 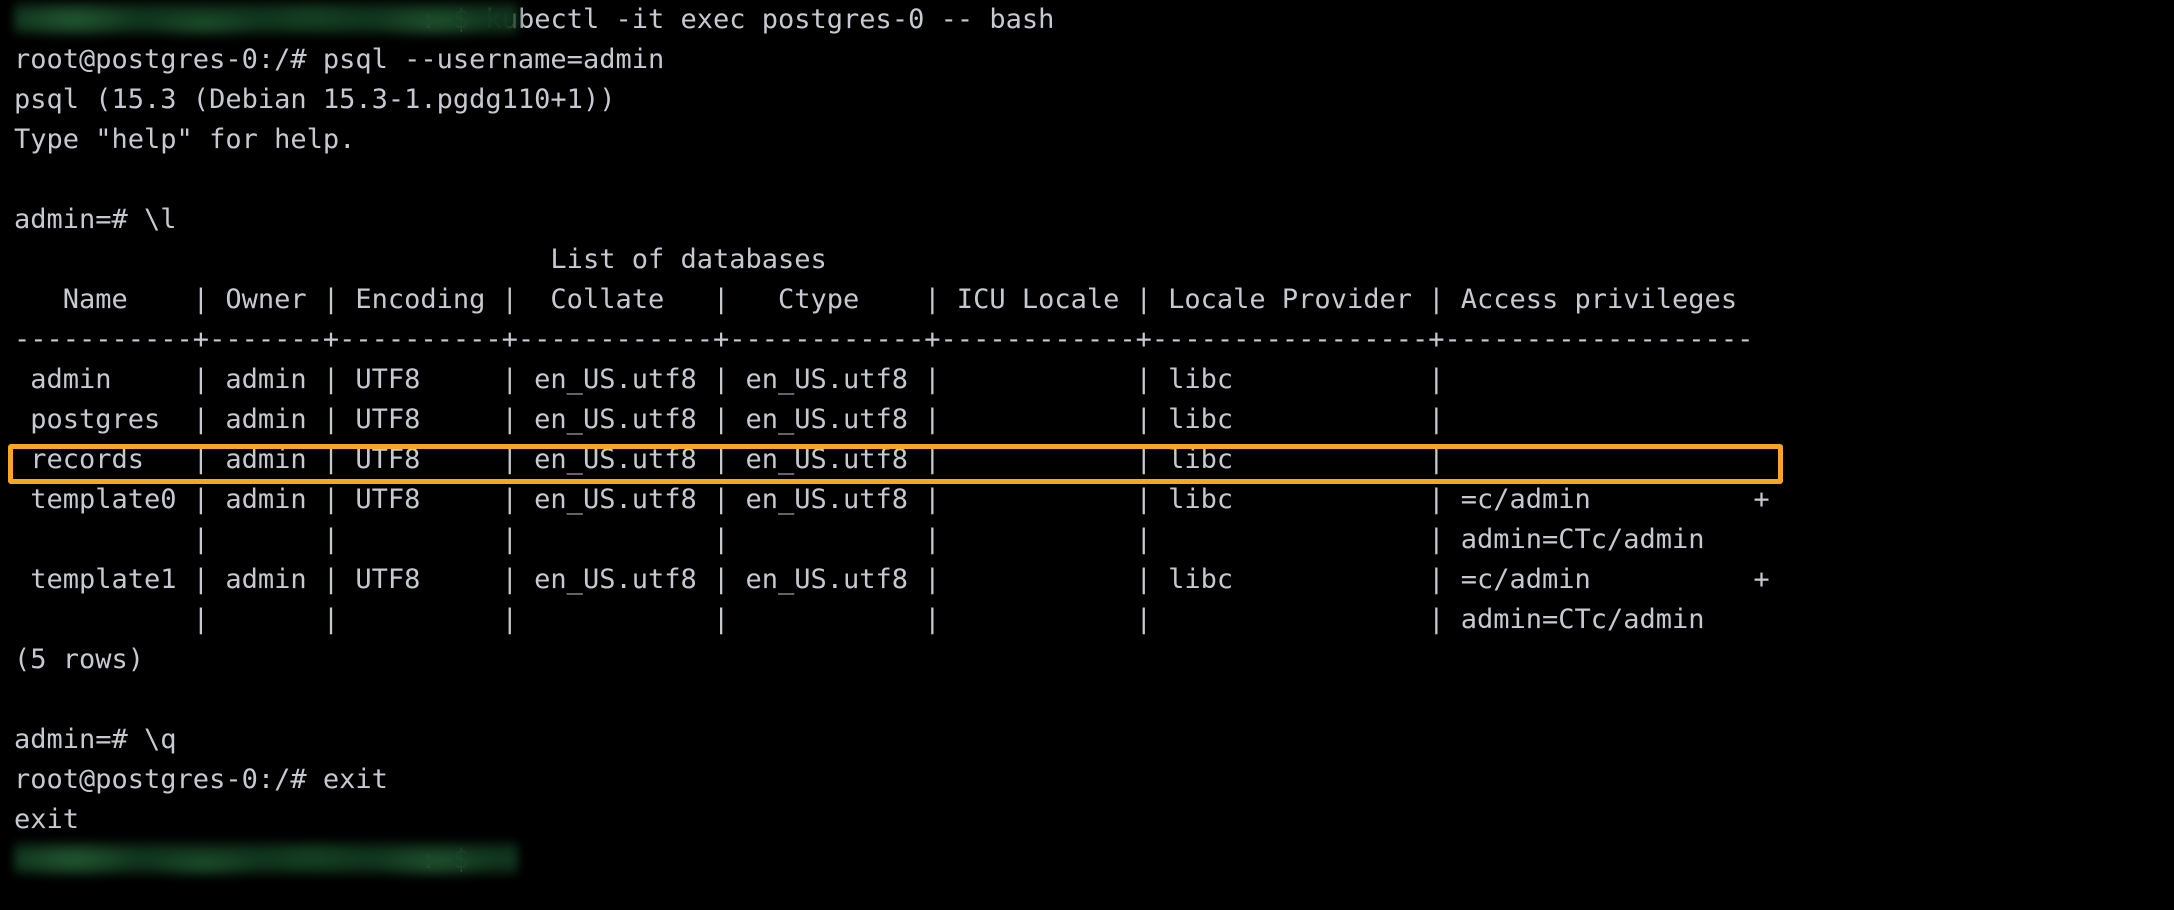 I want to click on terminal-line-text: root@postgres-0:/# psql --username=admin, so click(x=339, y=59).